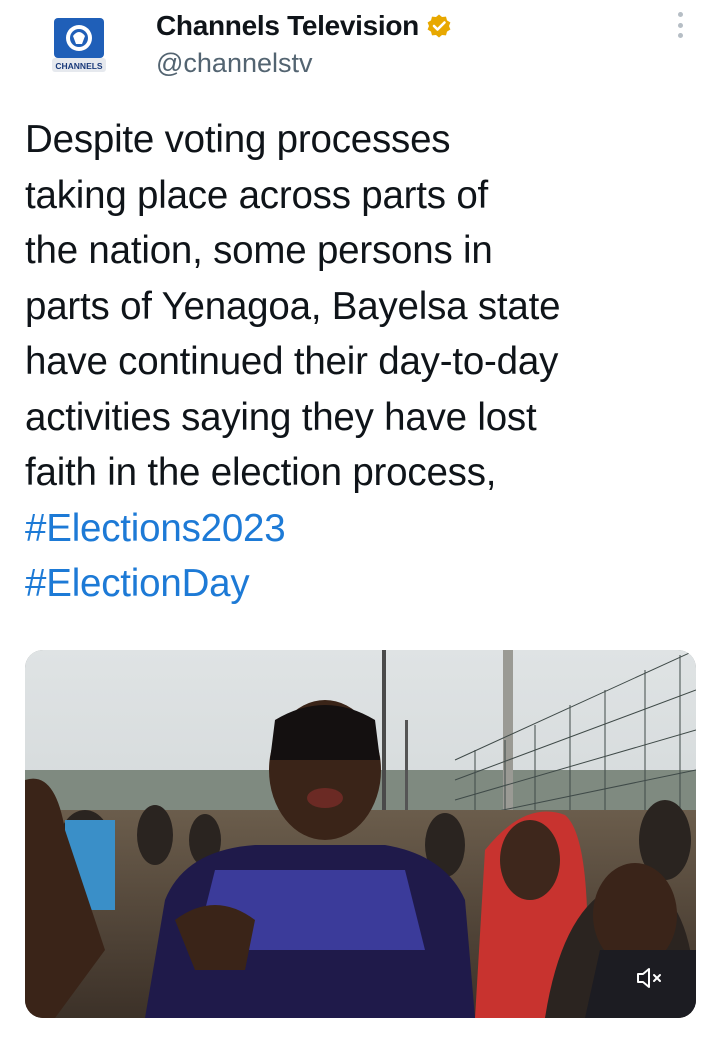 Image resolution: width=720 pixels, height=1037 pixels. What do you see at coordinates (439, 26) in the screenshot?
I see `verified-badge-icon` at bounding box center [439, 26].